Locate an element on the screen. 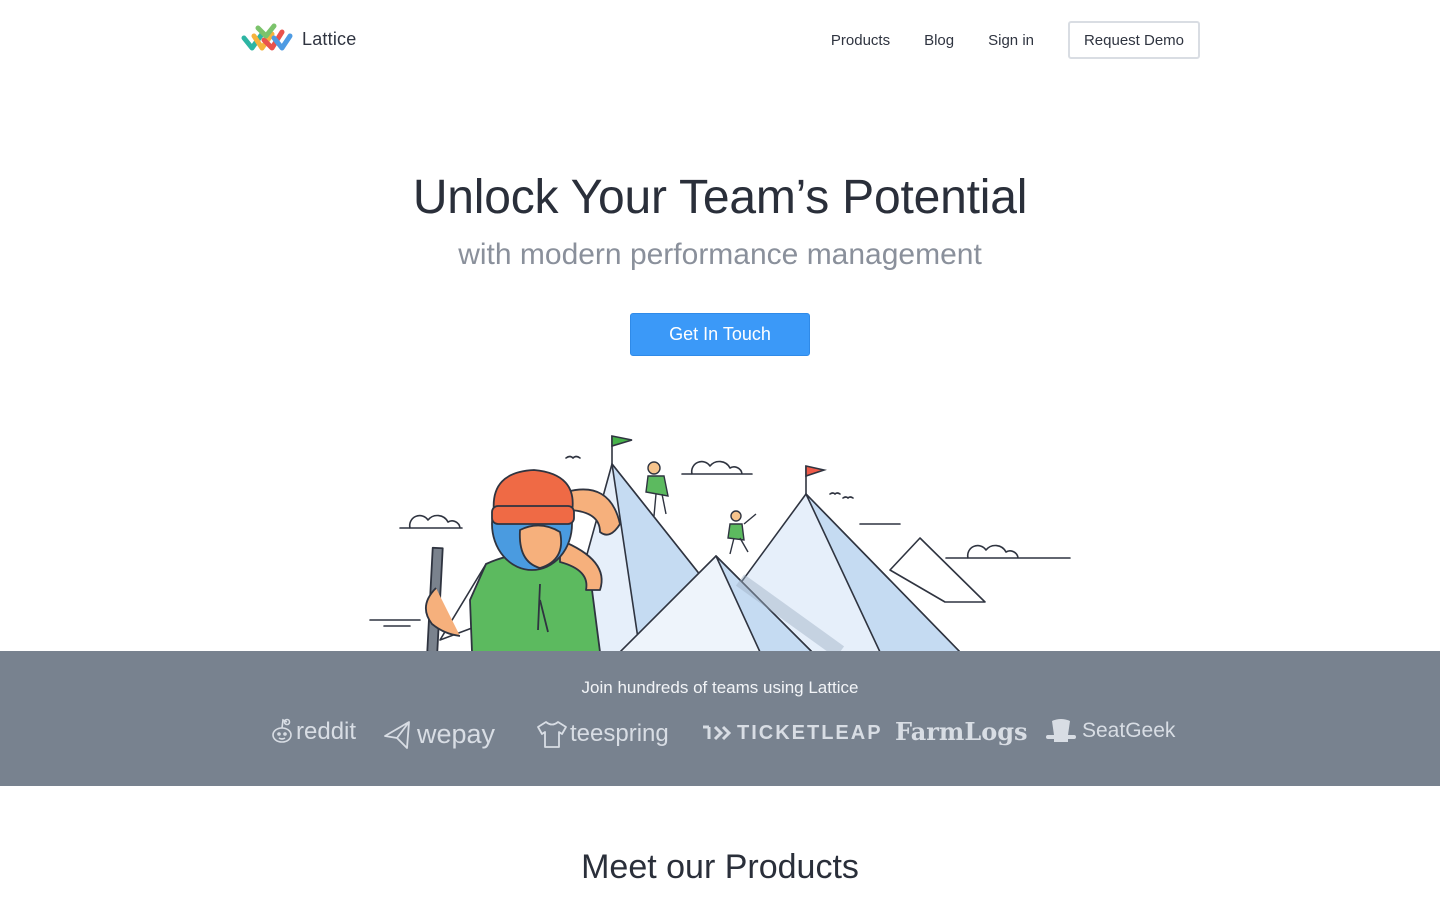  seatgeek-logo: SeatGeek is located at coordinates (1109, 731).